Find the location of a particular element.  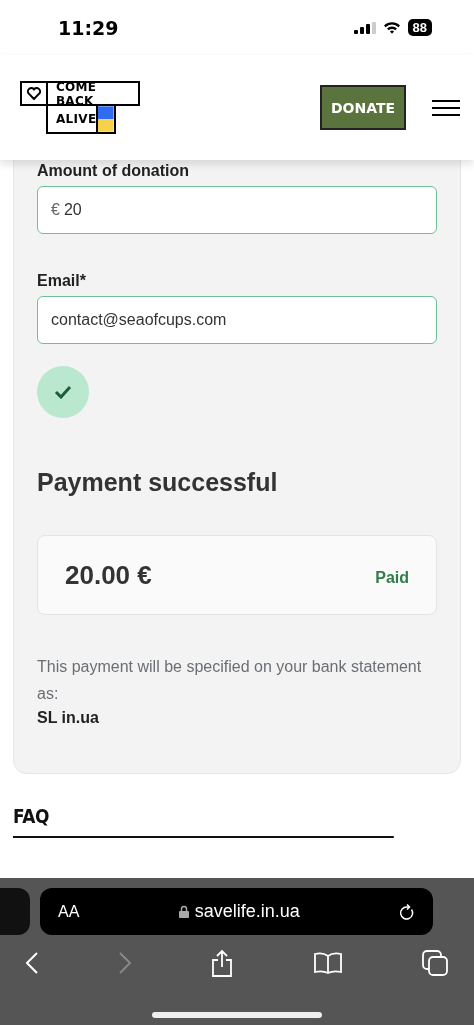

text-size-button: AA is located at coordinates (69, 911).